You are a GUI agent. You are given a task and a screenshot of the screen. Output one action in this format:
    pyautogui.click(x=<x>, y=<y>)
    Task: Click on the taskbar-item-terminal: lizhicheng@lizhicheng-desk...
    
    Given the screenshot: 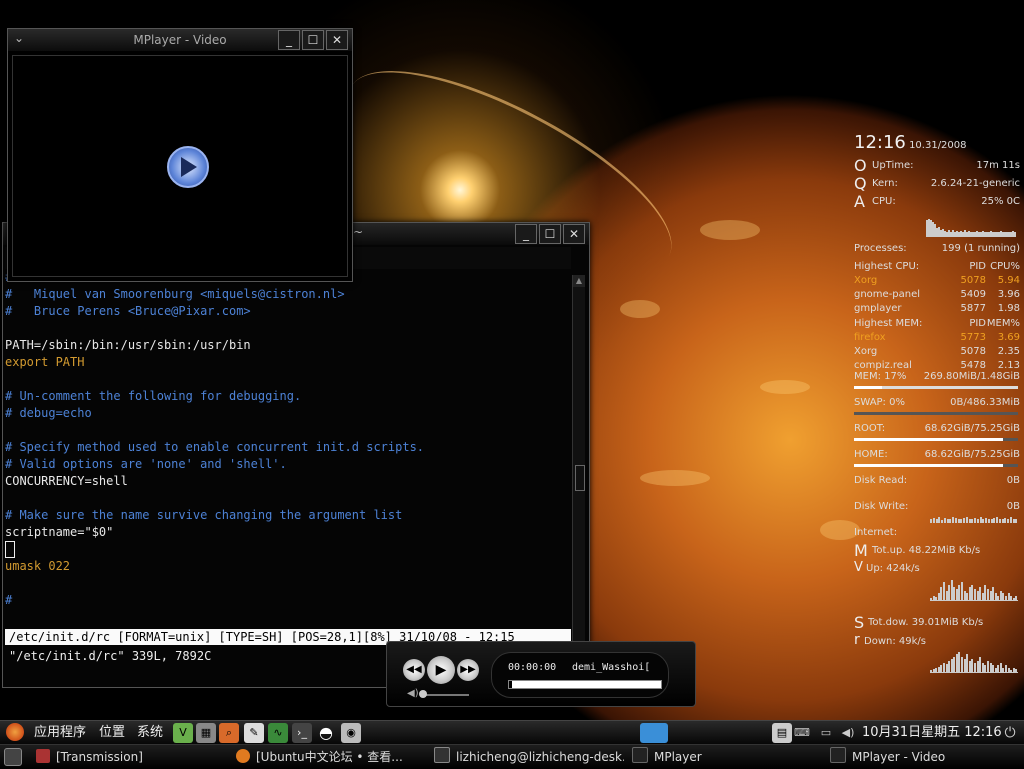 What is the action you would take?
    pyautogui.click(x=529, y=757)
    